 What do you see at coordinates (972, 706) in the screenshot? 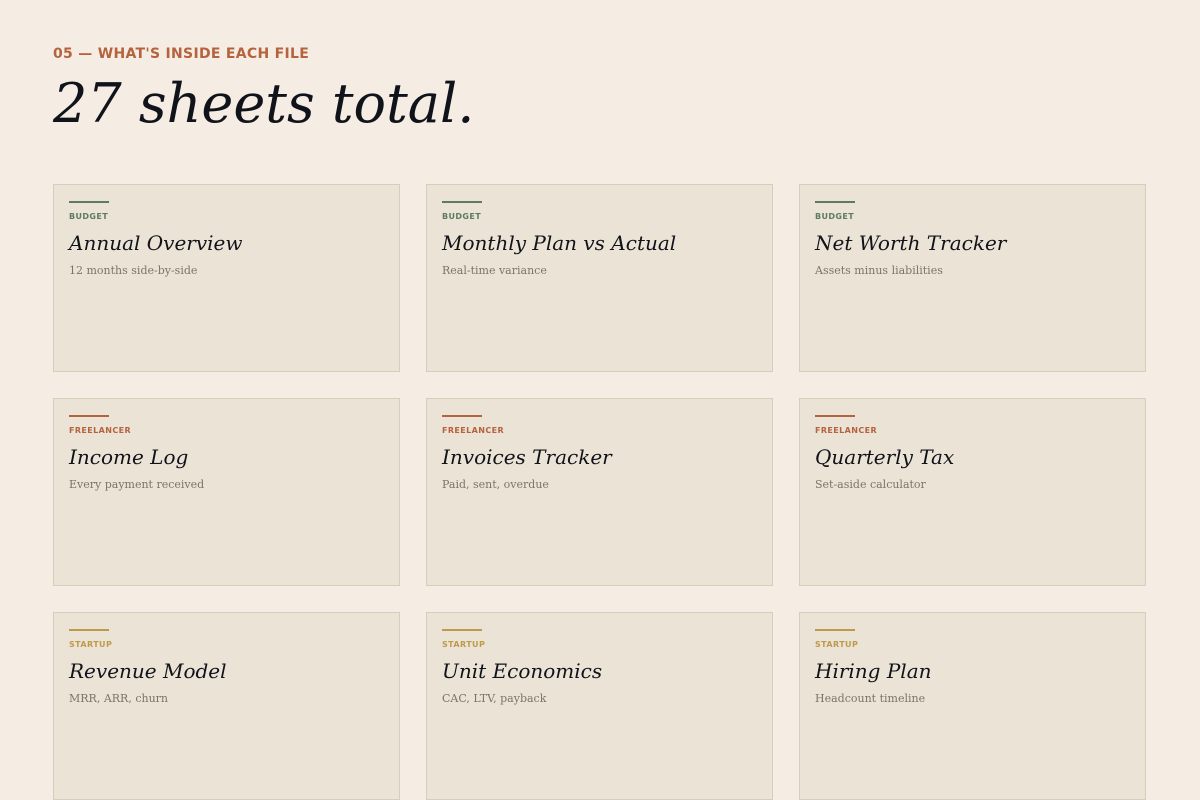
I see `card-hiring-plan: STARTUP Hiring Plan Headcount timeline` at bounding box center [972, 706].